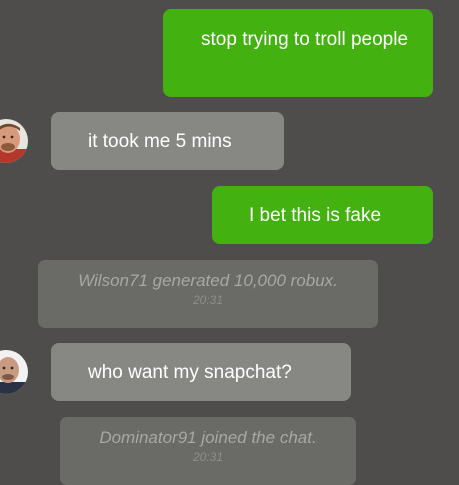 The image size is (459, 485). I want to click on system-message: Dominator91 joined the chat. 20:31, so click(208, 451).